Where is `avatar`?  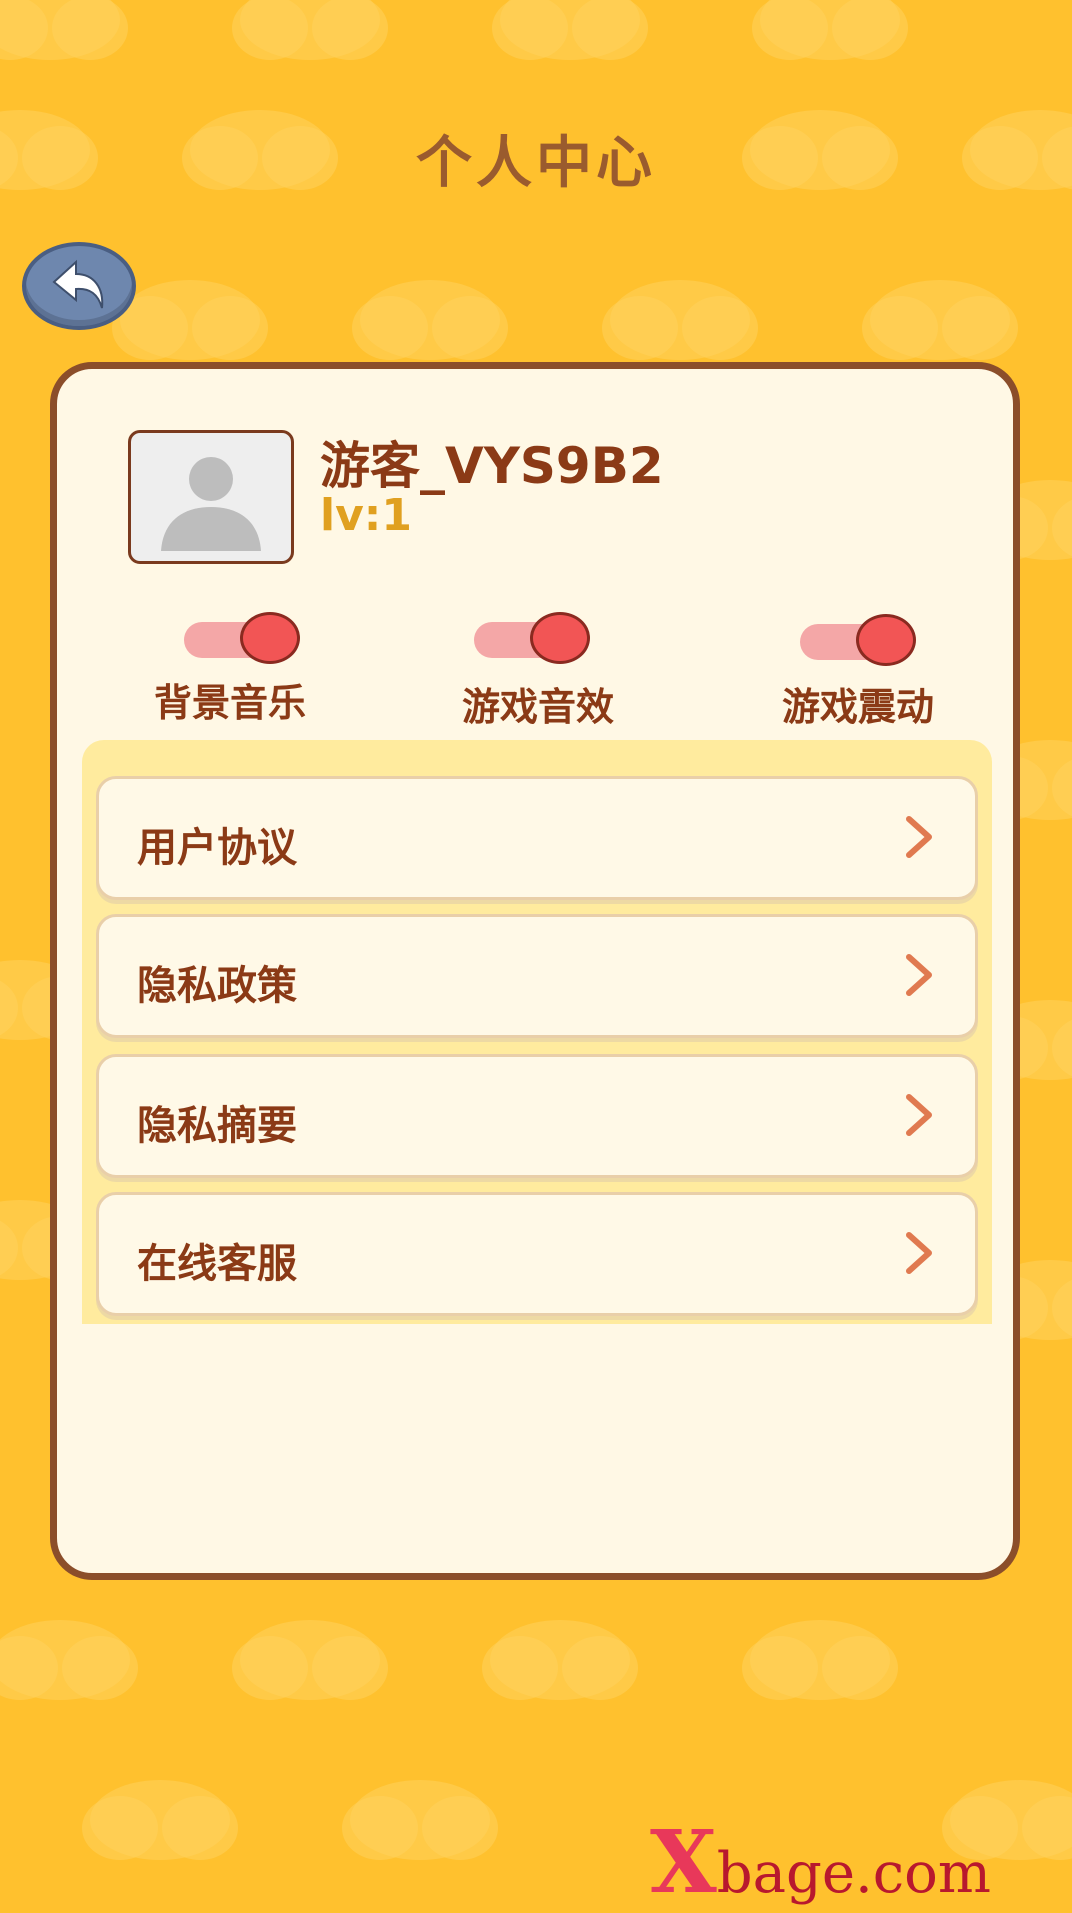
avatar is located at coordinates (211, 497).